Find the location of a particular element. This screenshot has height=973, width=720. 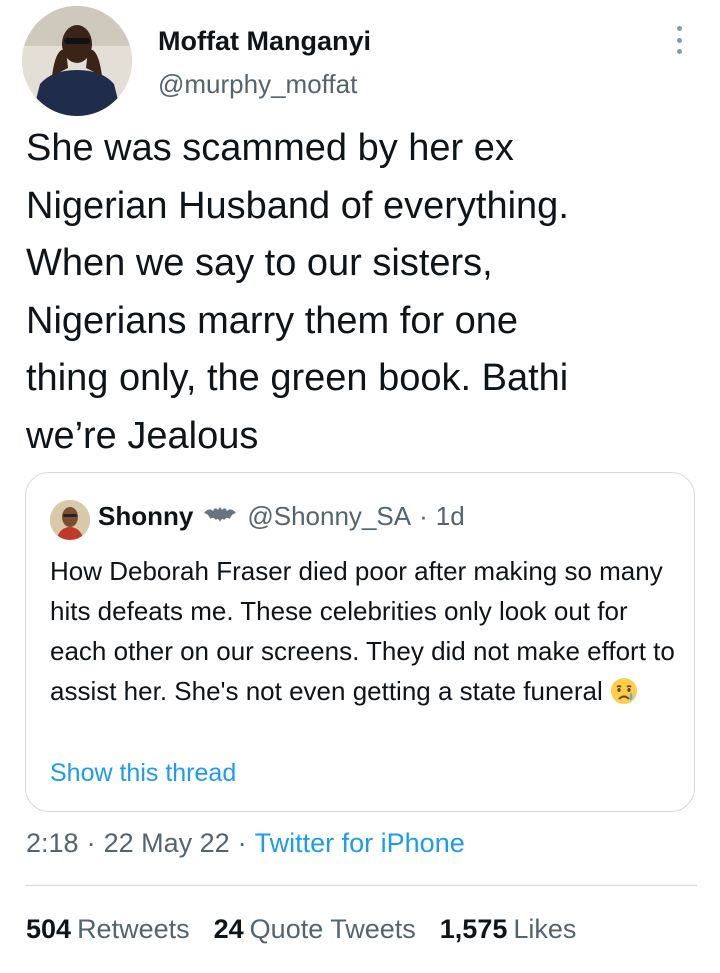

divider is located at coordinates (361, 885).